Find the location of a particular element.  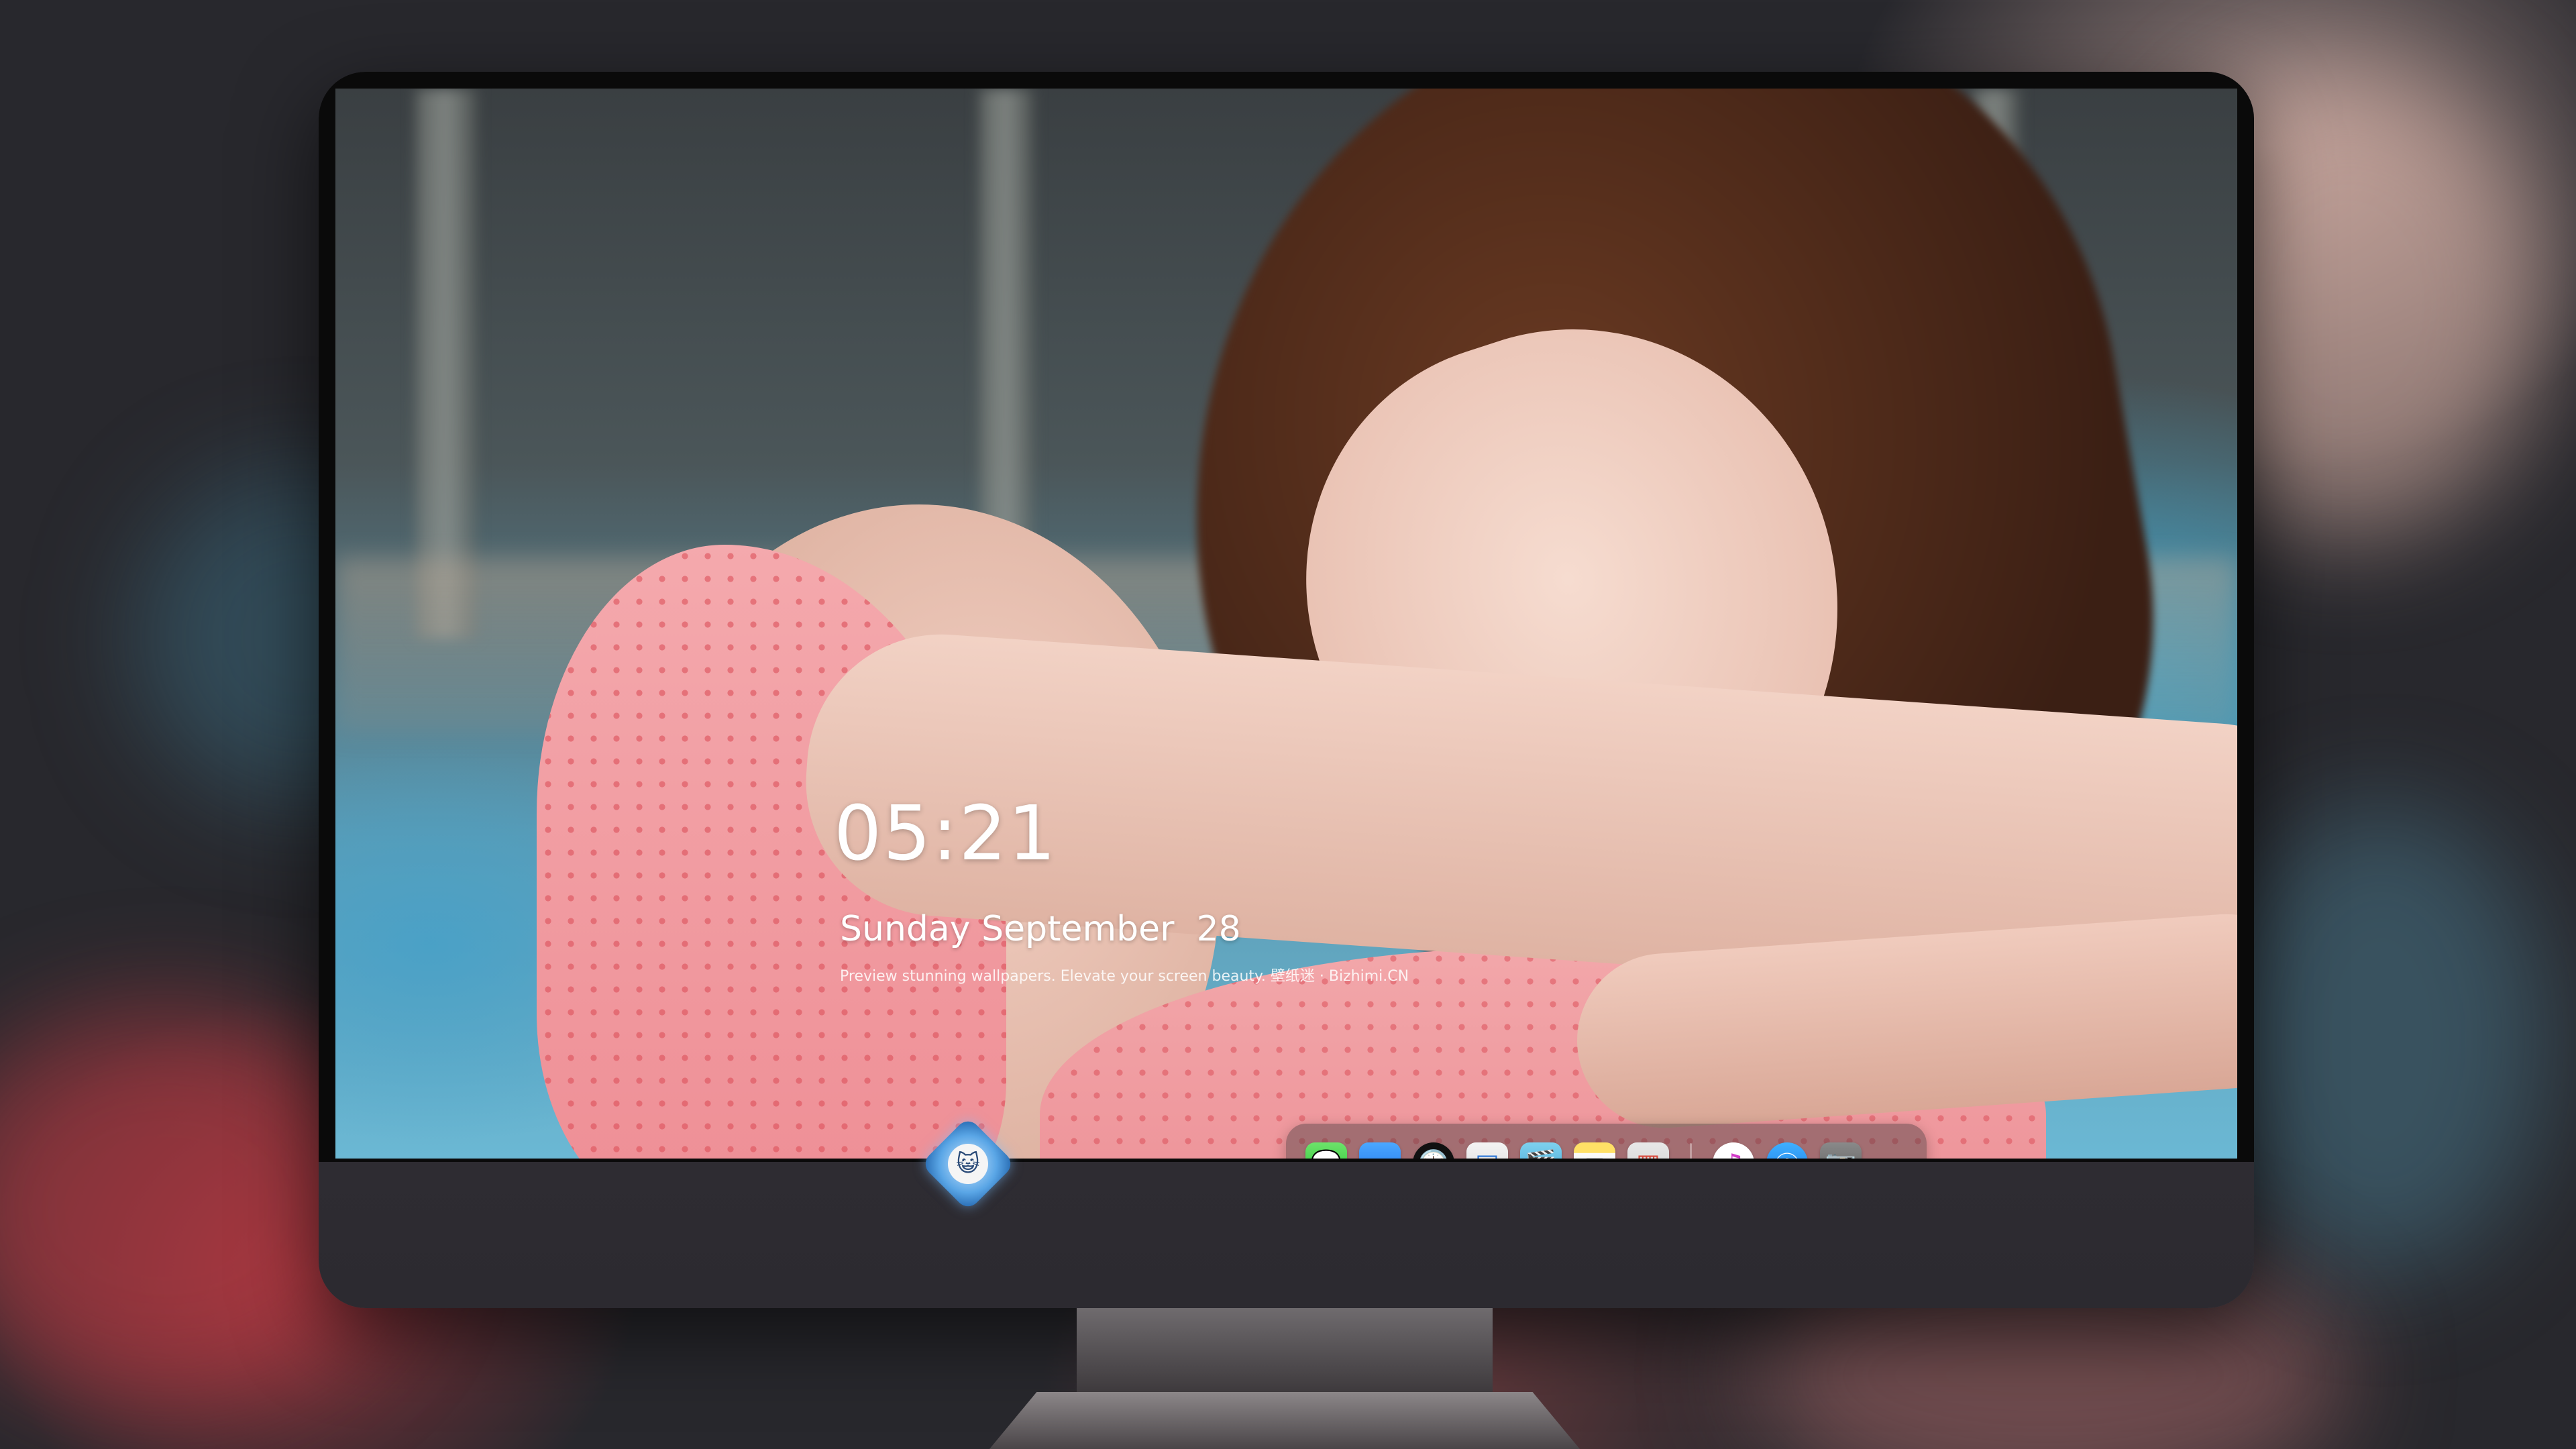

dock: 💬 ☁ 🕑 ▣ 🎬 ≡ ▦ ♫ Ⓐ 📷 is located at coordinates (1606, 1141).